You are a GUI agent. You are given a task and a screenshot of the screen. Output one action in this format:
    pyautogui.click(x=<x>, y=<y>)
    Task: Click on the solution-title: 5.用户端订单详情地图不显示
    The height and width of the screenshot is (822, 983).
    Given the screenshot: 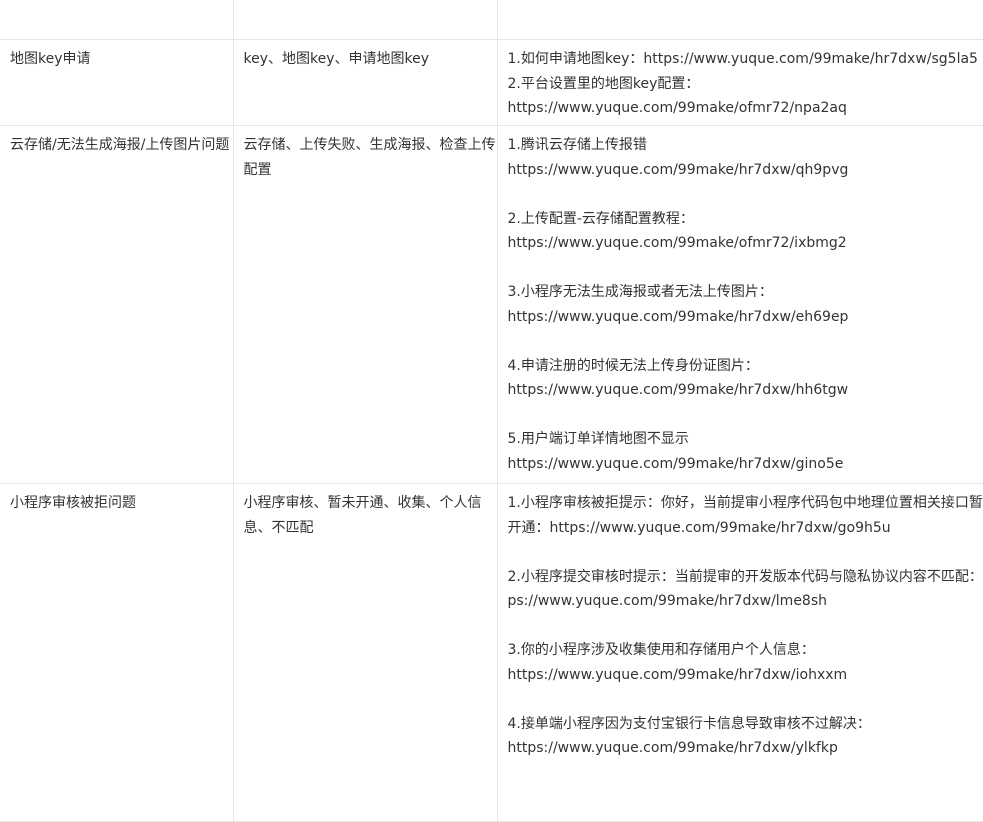 What is the action you would take?
    pyautogui.click(x=745, y=439)
    